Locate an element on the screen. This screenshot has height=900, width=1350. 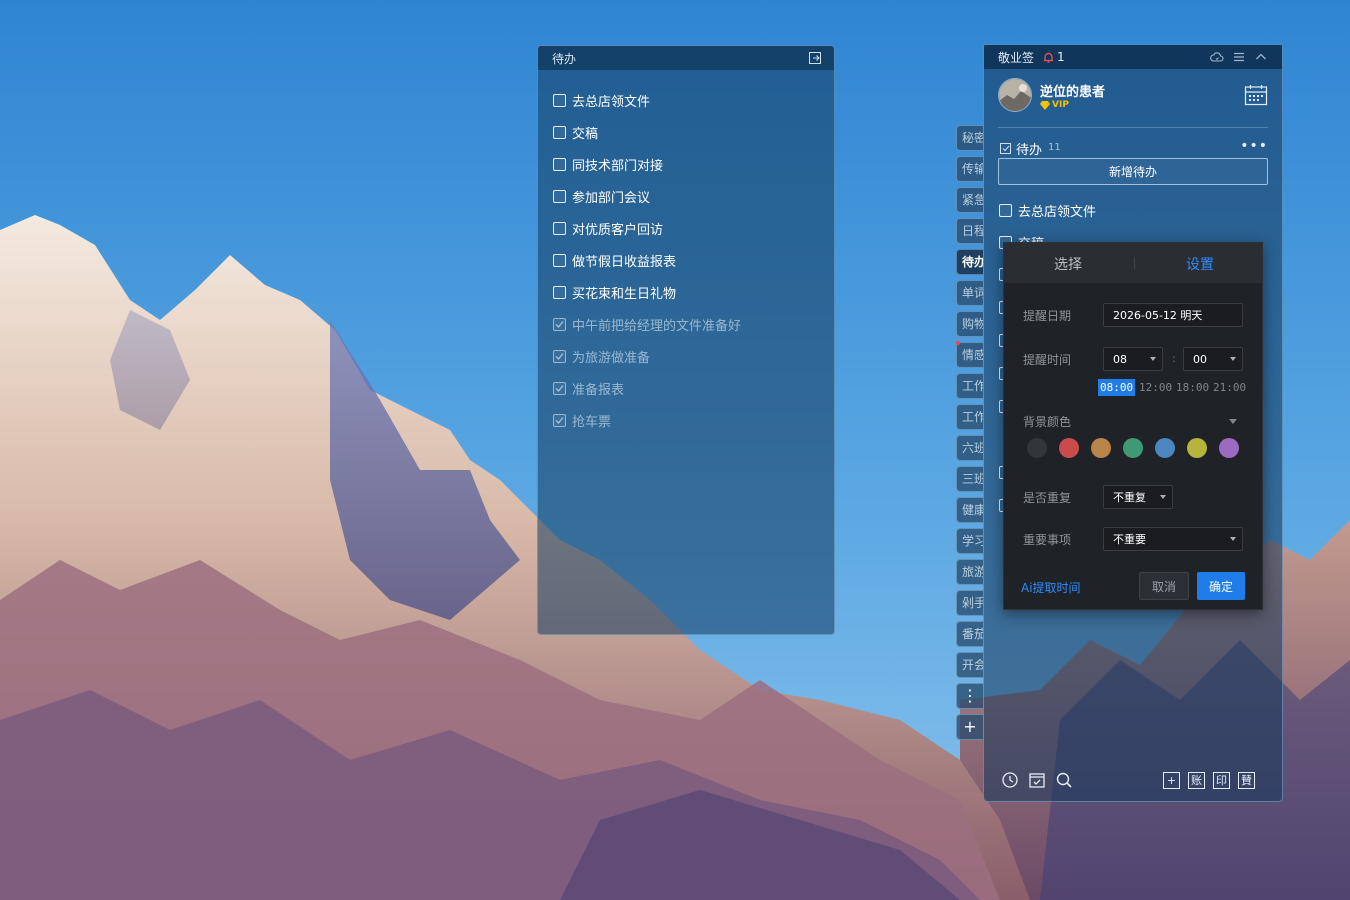
tab-settings: 设置 is located at coordinates (1200, 264).